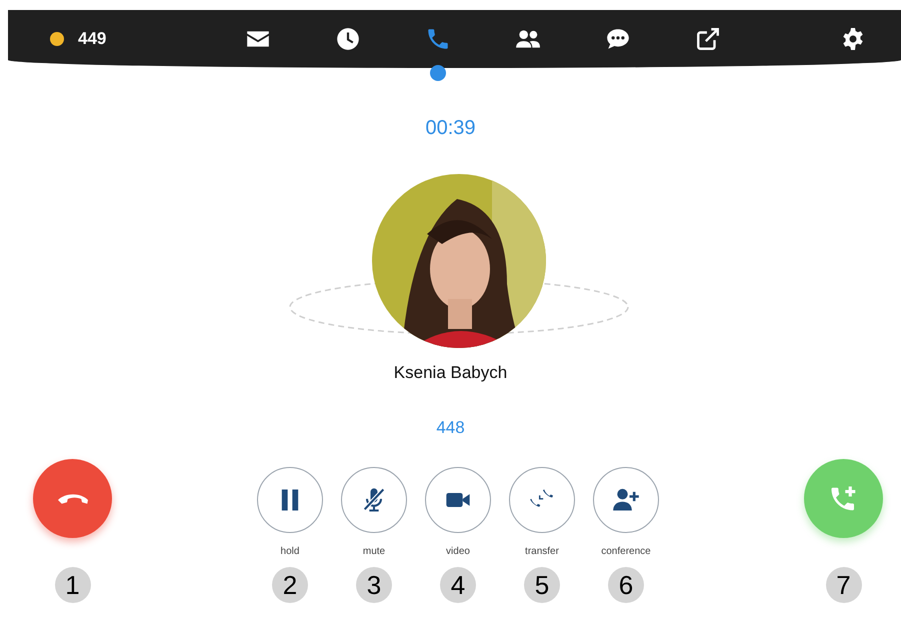  I want to click on caller-number: 448, so click(450, 428).